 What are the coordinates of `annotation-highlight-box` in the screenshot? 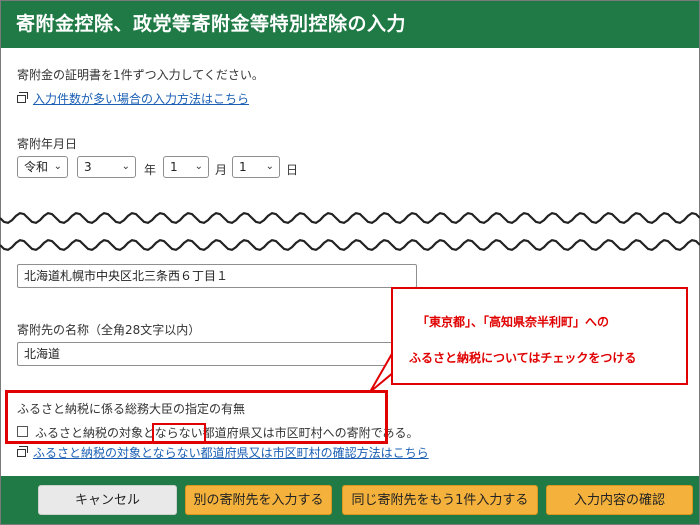 It's located at (196, 417).